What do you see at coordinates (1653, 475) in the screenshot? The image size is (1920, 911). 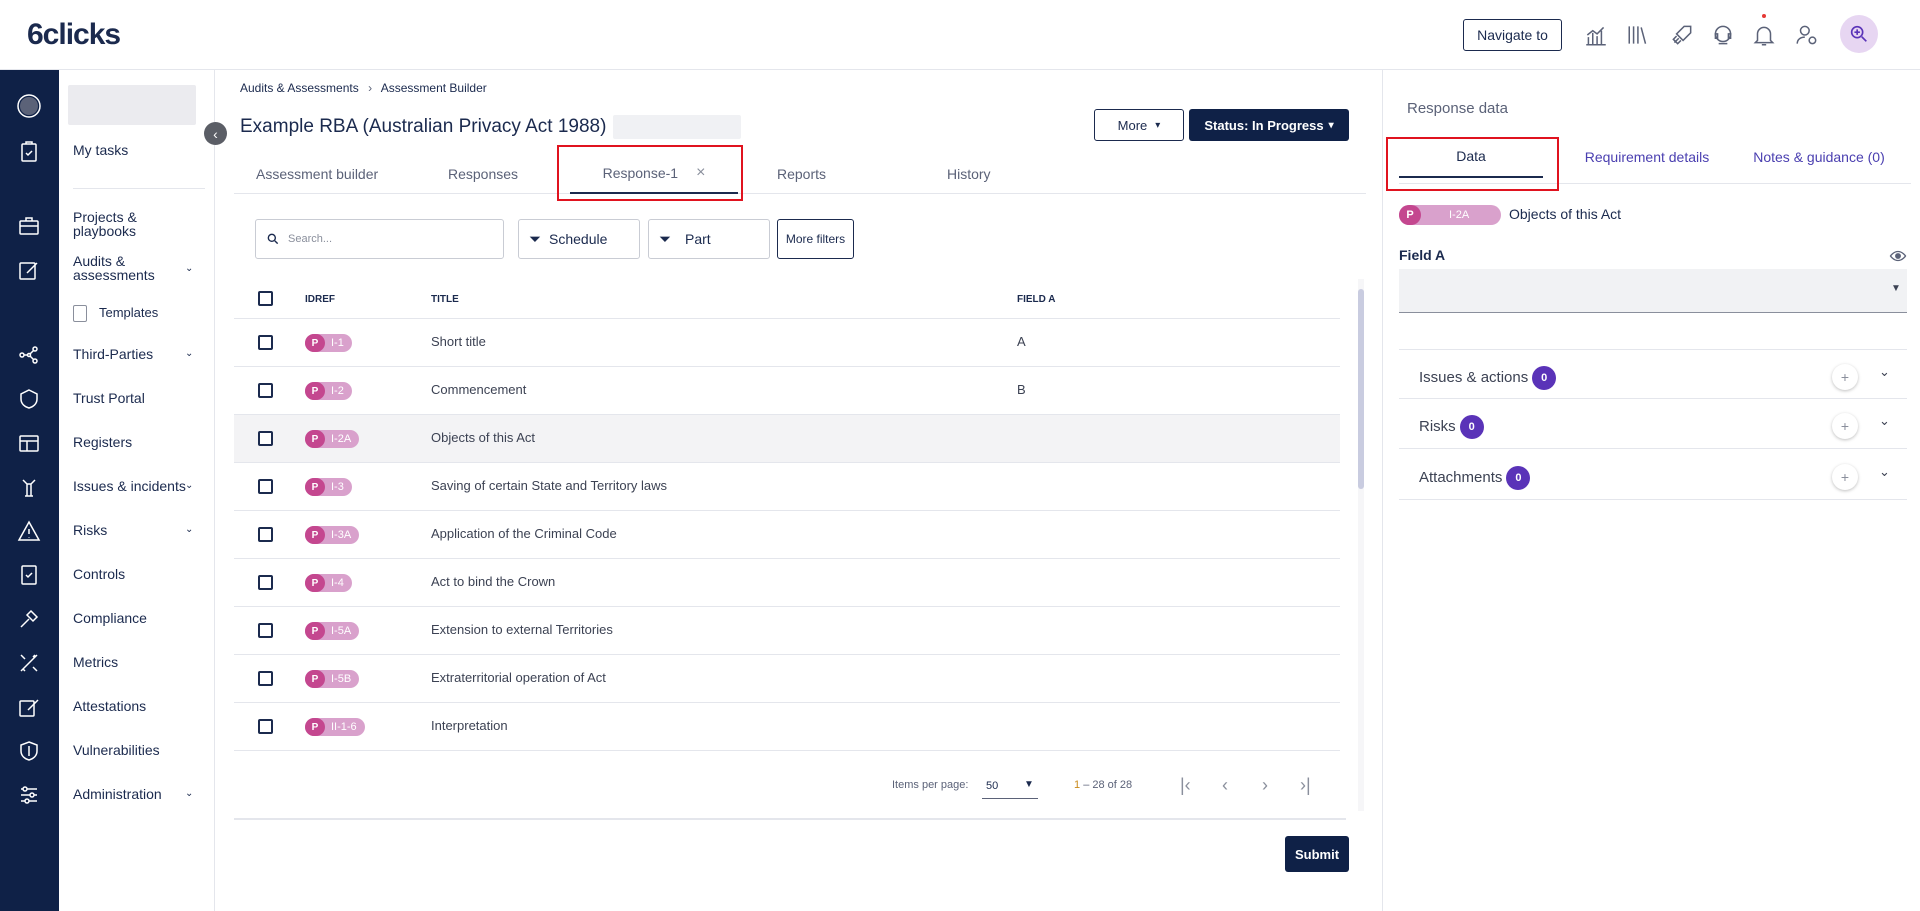 I see `attachments-section: Attachments 0 + ⌄` at bounding box center [1653, 475].